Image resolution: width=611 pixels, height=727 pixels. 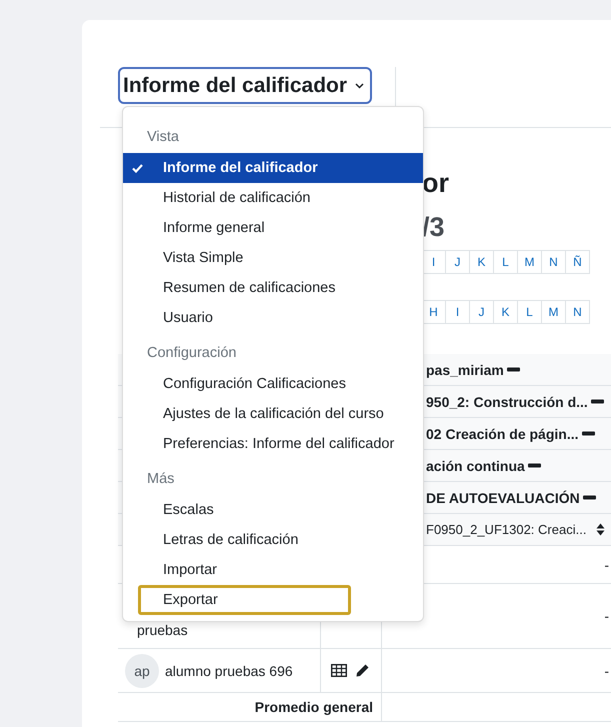 What do you see at coordinates (273, 198) in the screenshot?
I see `menu-item: Historial de calificación` at bounding box center [273, 198].